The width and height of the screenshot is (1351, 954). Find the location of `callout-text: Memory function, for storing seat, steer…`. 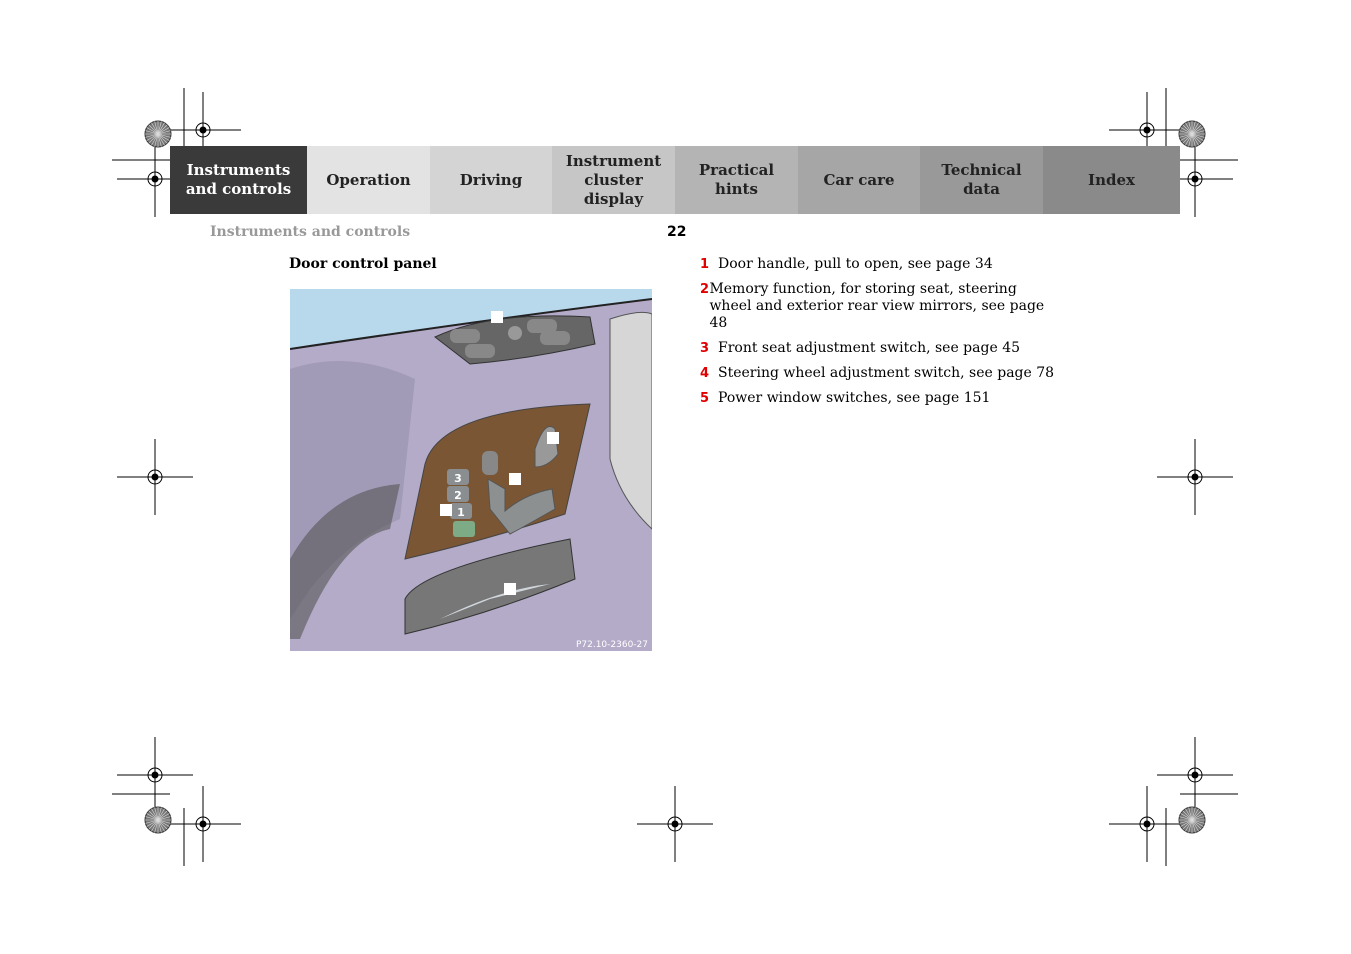

callout-text: Memory function, for storing seat, steer… is located at coordinates (877, 306).